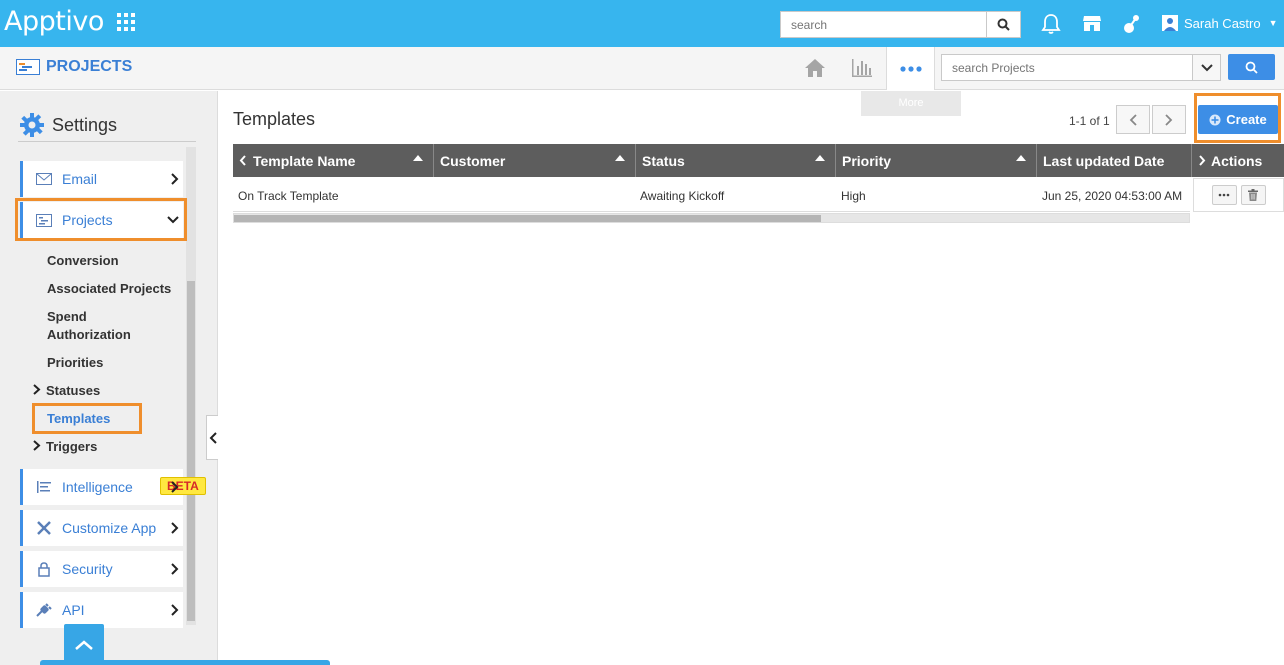  I want to click on cell-status: Awaiting Kickoff, so click(682, 196).